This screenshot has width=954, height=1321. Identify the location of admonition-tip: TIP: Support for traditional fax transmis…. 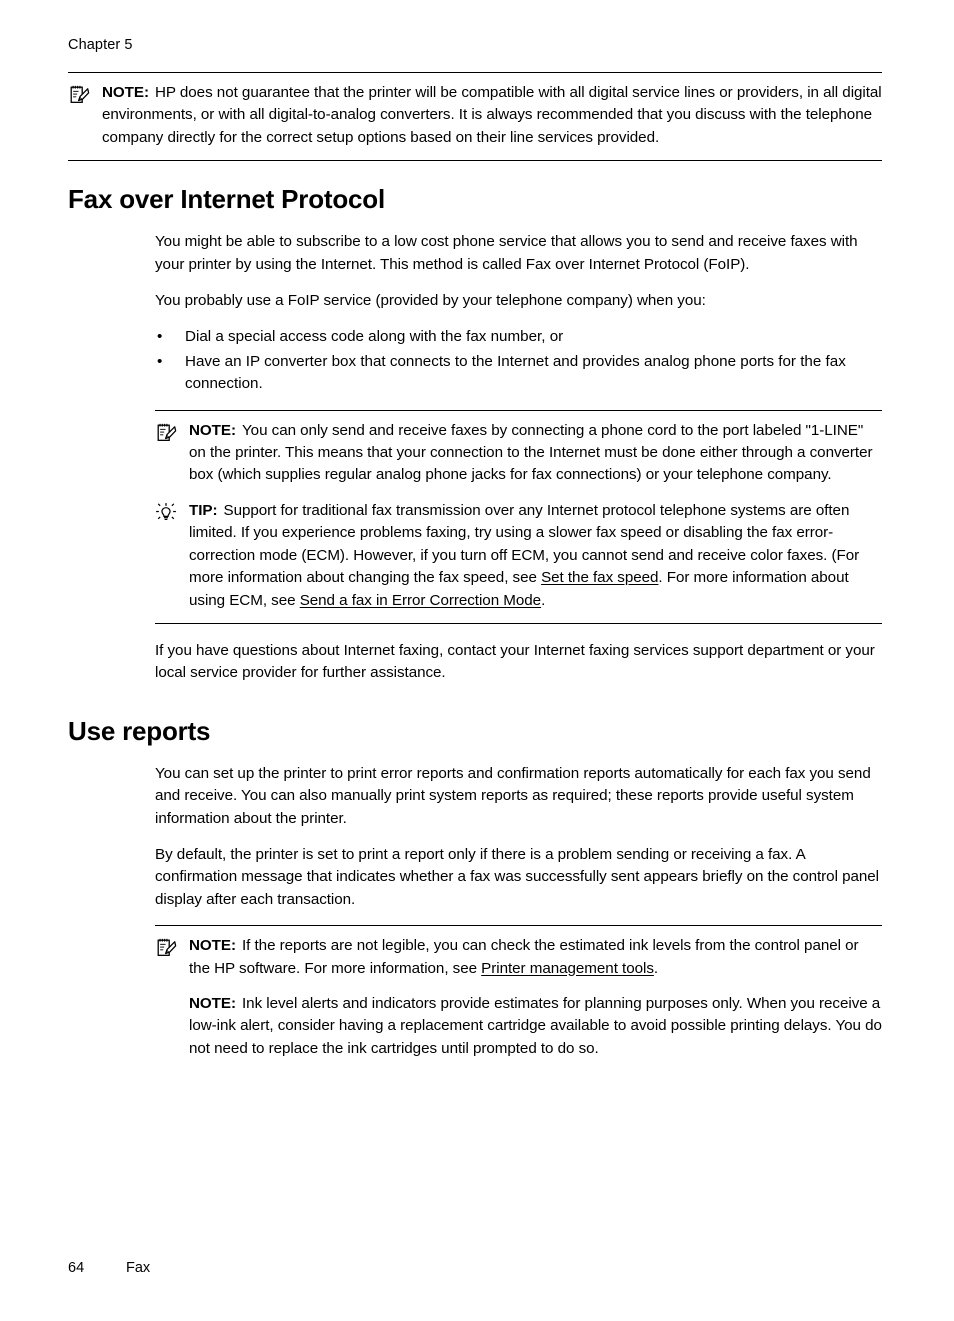
(518, 556).